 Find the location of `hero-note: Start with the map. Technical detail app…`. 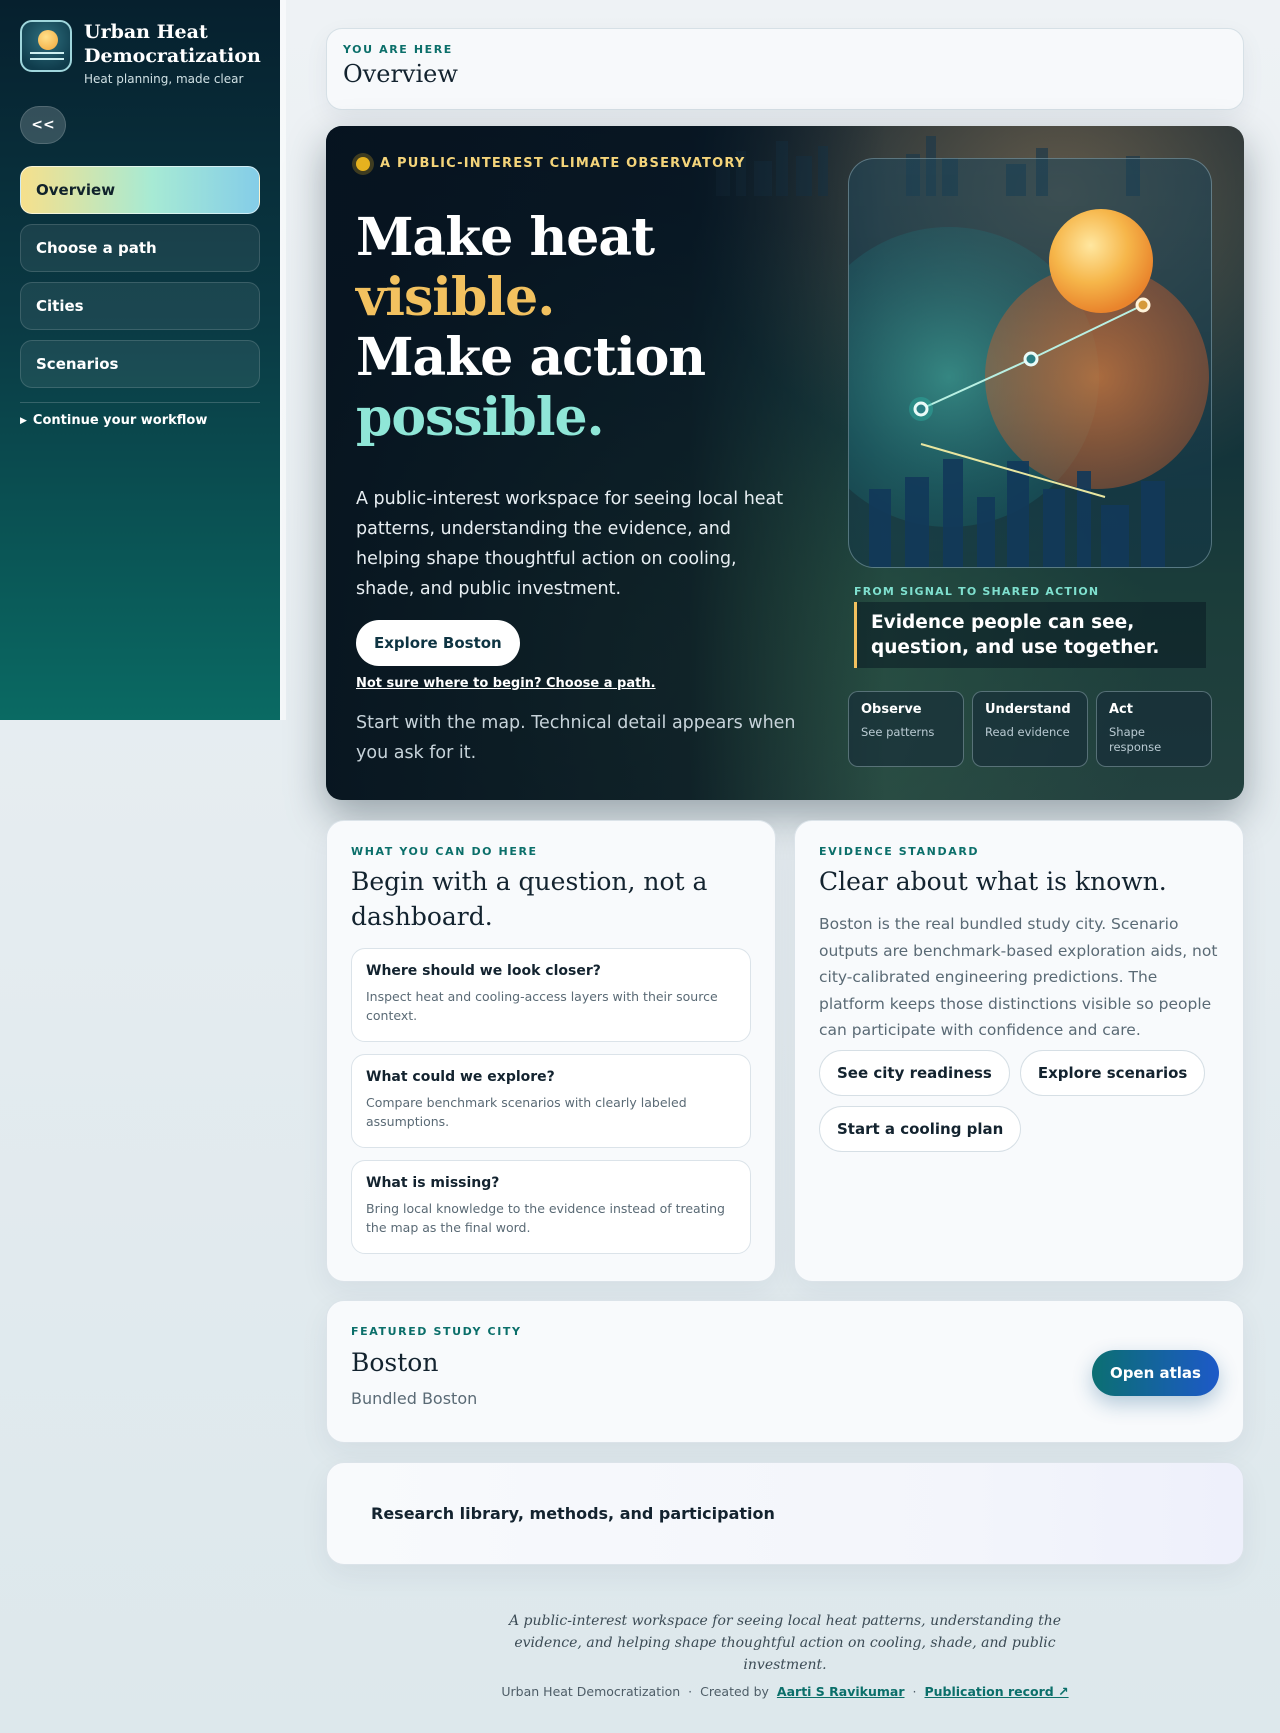

hero-note: Start with the map. Technical detail app… is located at coordinates (576, 738).